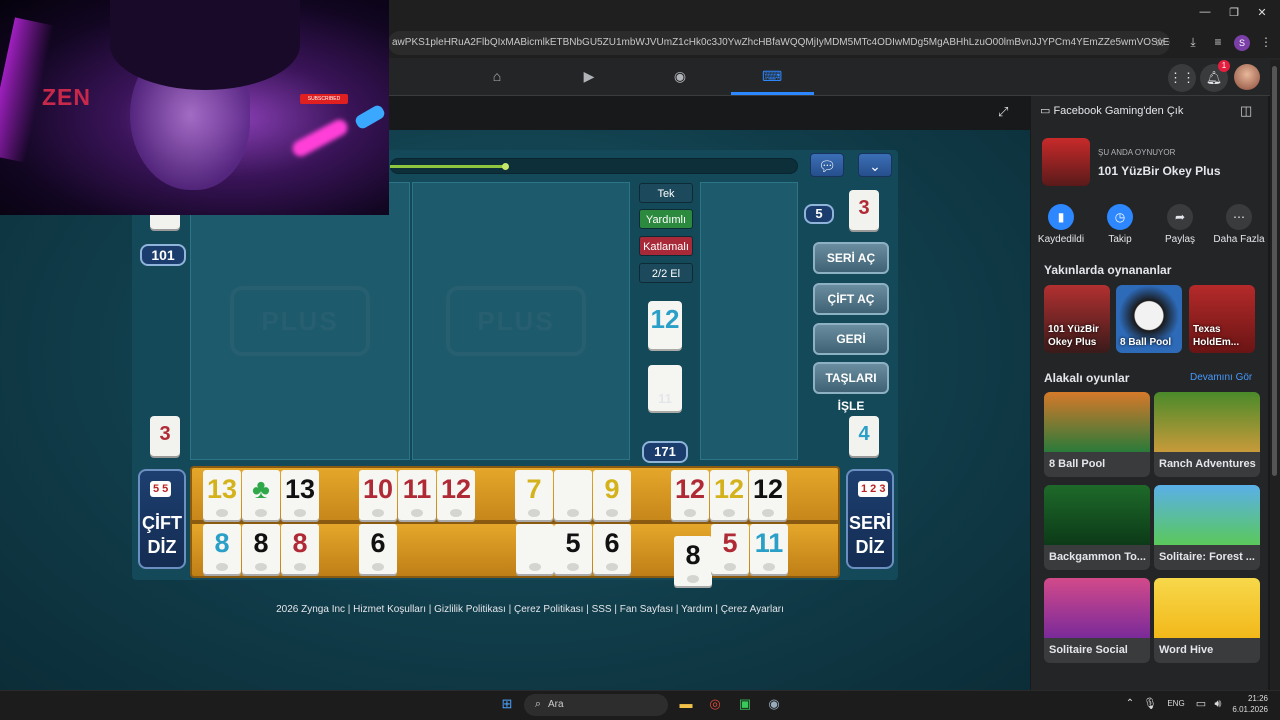  Describe the element at coordinates (1239, 224) in the screenshot. I see `more-button: ⋯ Daha Fazla` at that location.